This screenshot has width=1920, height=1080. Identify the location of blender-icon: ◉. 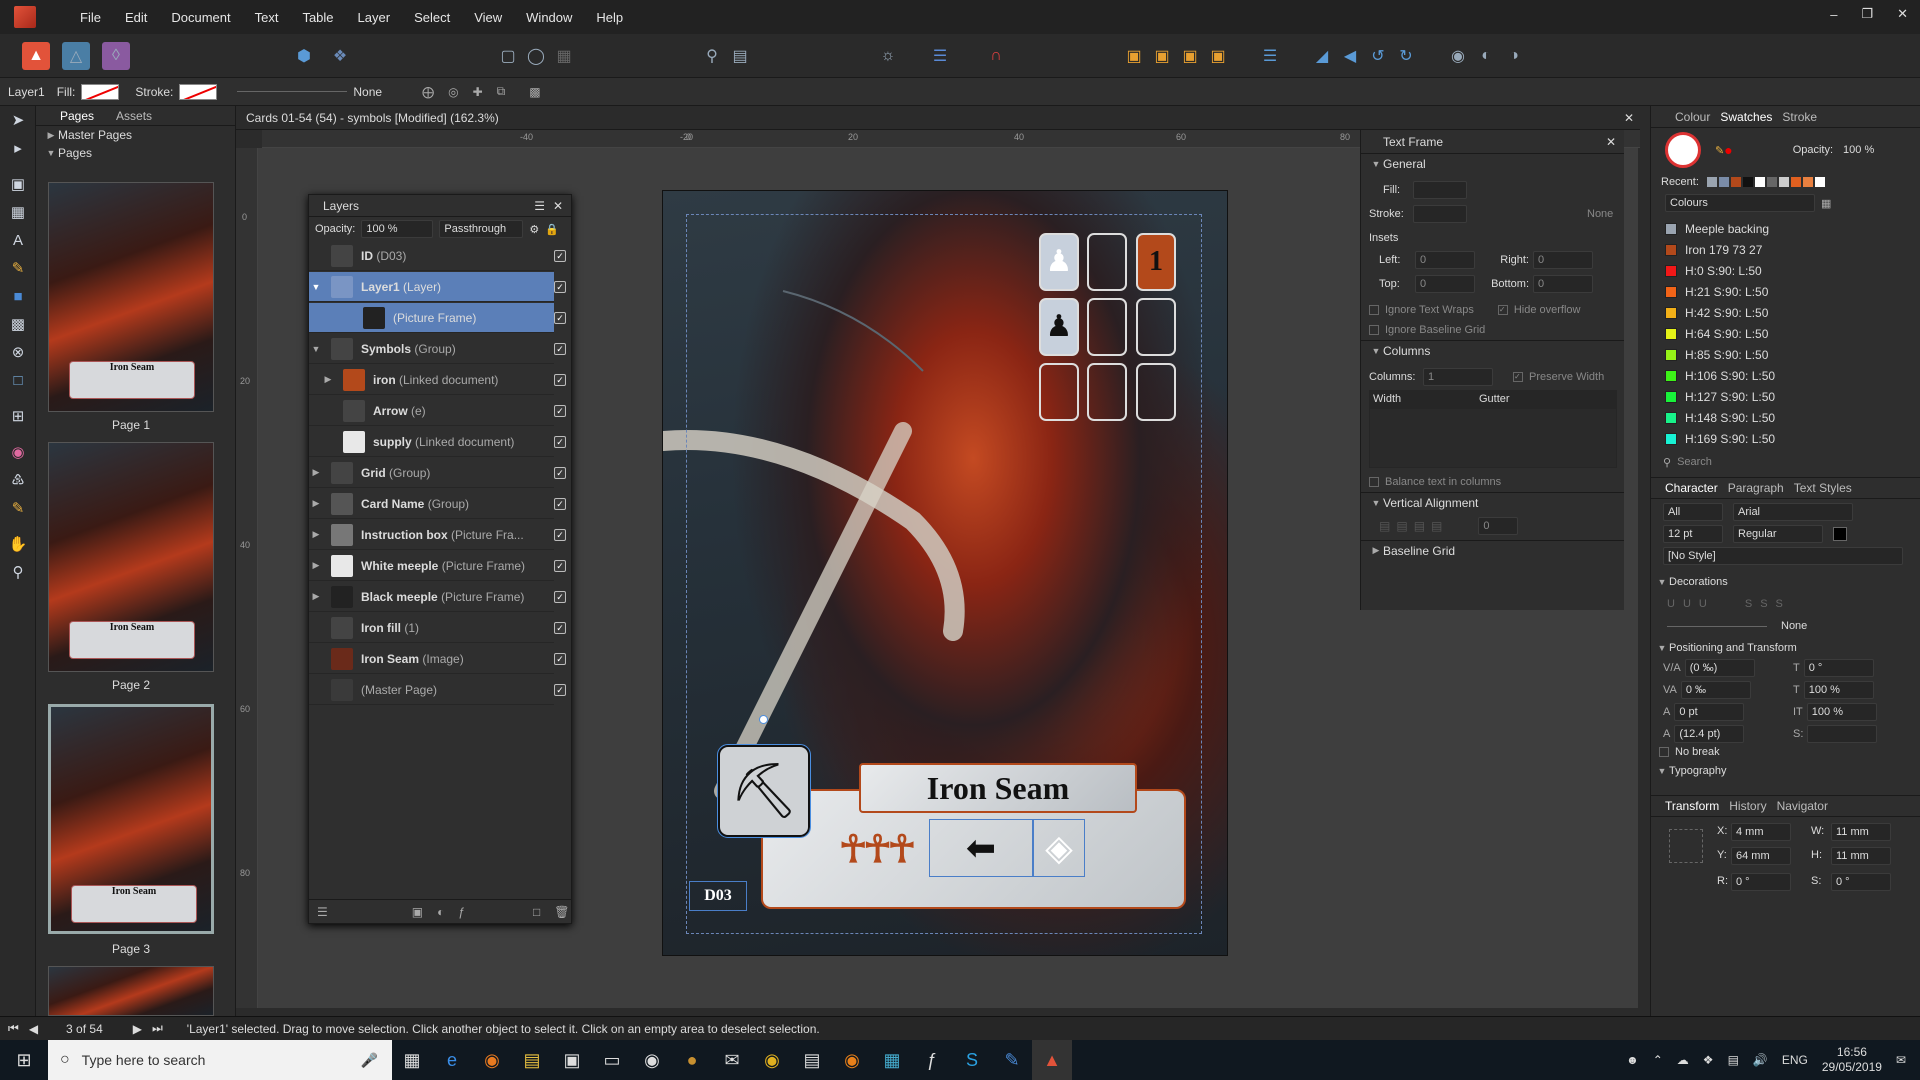
(852, 1060).